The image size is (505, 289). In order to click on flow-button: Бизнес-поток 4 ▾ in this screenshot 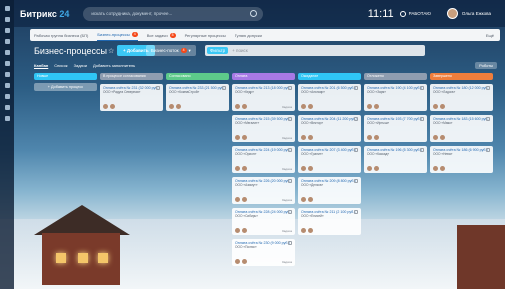, I will do `click(171, 50)`.